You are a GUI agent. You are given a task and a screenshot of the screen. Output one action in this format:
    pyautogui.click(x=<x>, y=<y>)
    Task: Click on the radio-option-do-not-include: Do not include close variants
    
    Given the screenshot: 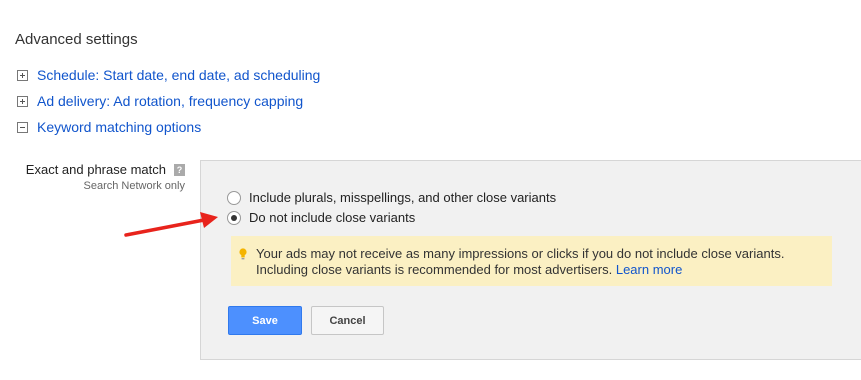 What is the action you would take?
    pyautogui.click(x=321, y=217)
    